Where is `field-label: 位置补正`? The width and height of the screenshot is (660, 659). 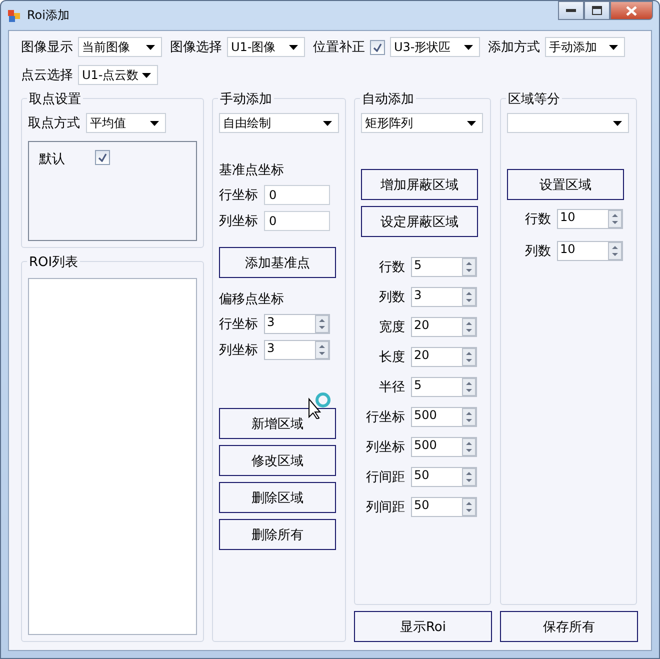
field-label: 位置补正 is located at coordinates (339, 47).